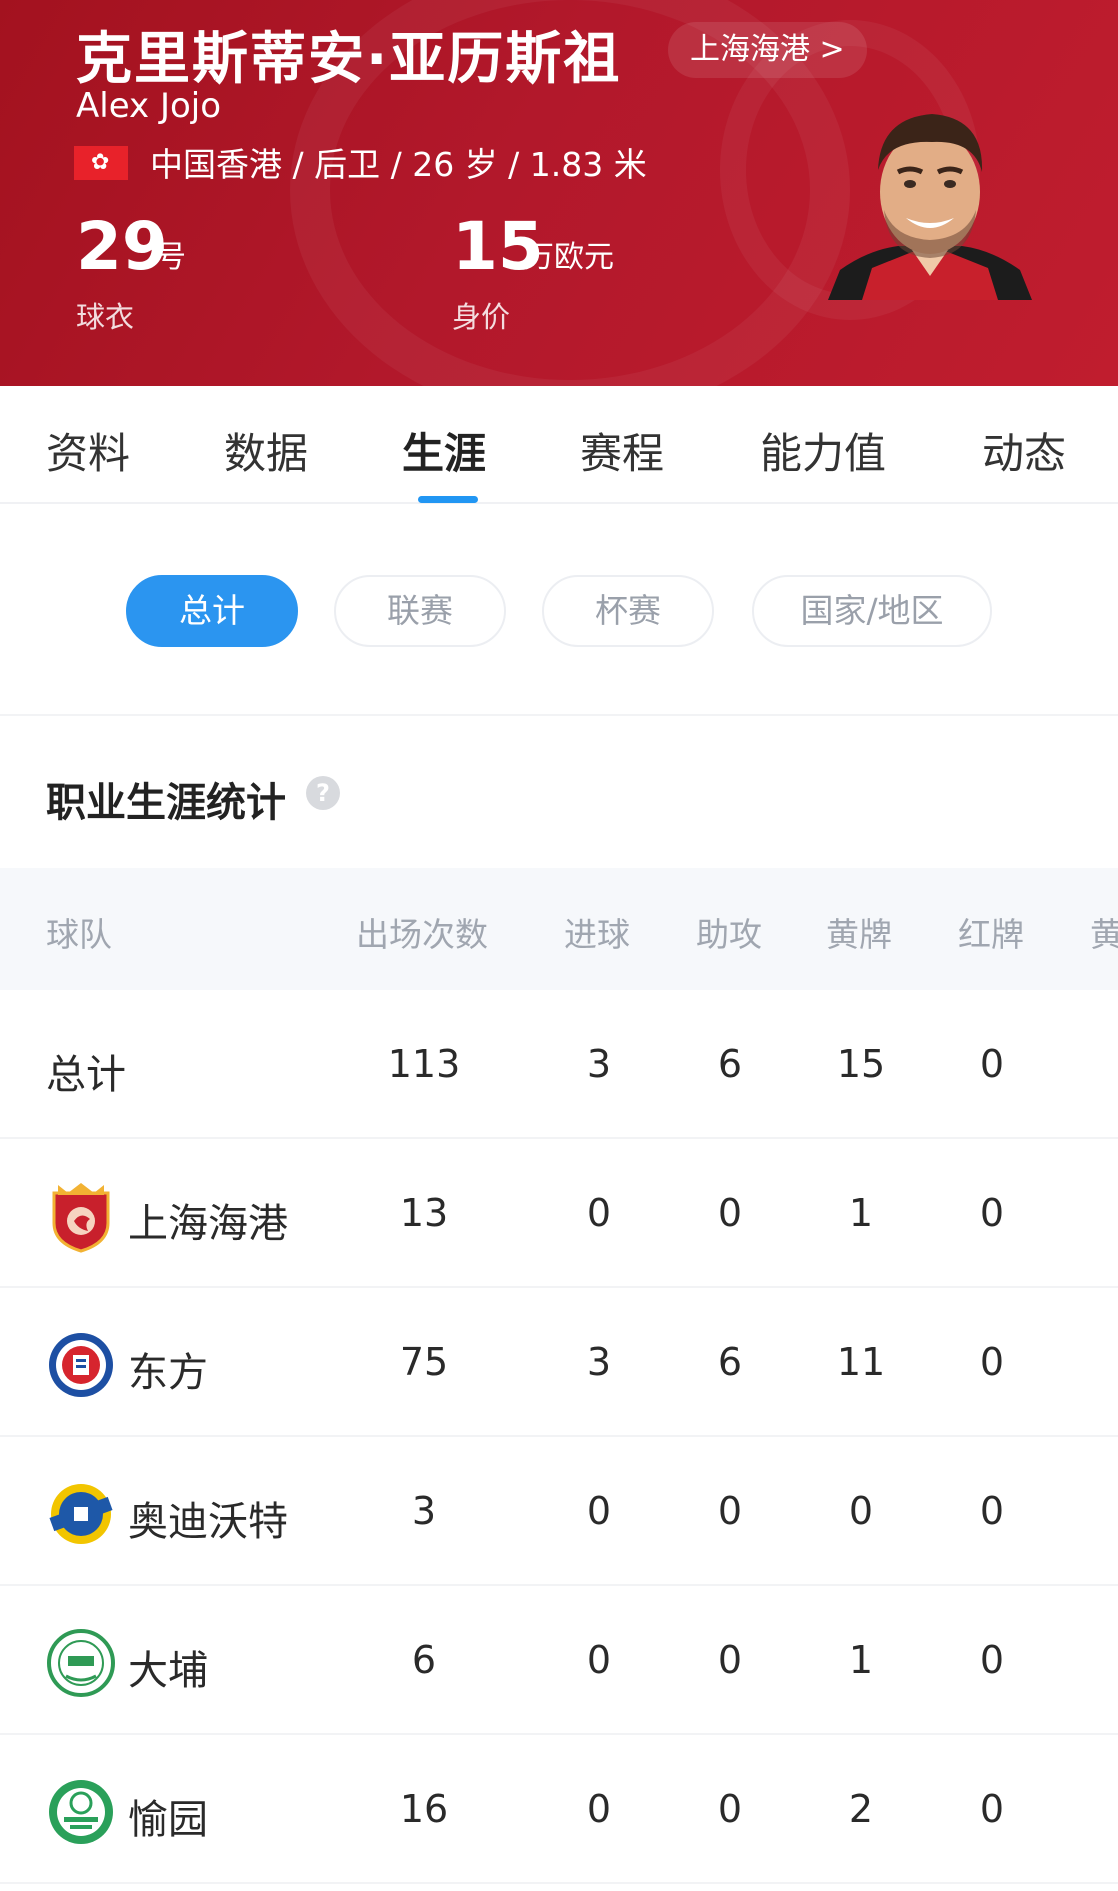  Describe the element at coordinates (266, 450) in the screenshot. I see `tab-stats: 数据` at that location.